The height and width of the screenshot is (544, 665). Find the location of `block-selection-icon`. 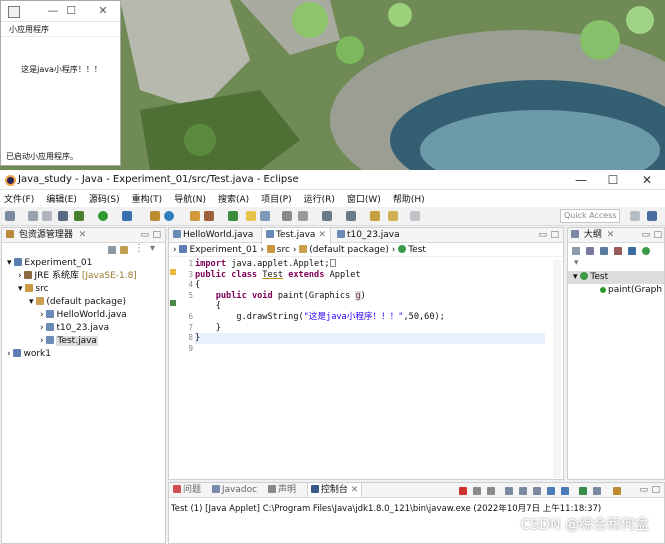

block-selection-icon is located at coordinates (265, 216).